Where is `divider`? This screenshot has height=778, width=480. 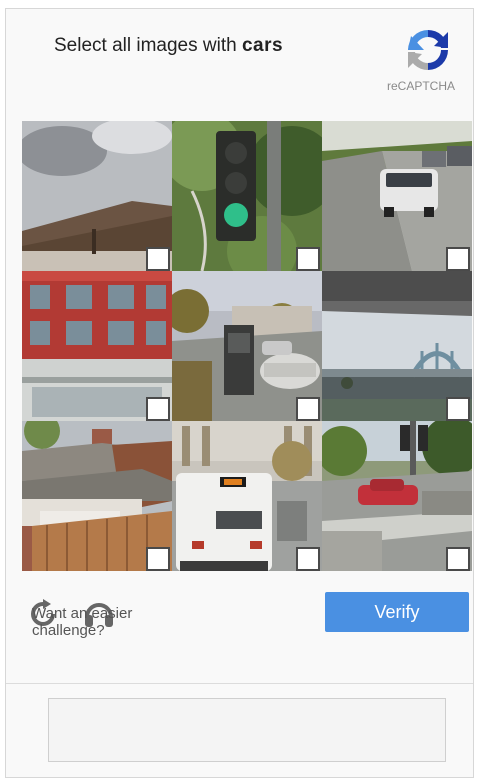
divider is located at coordinates (239, 683).